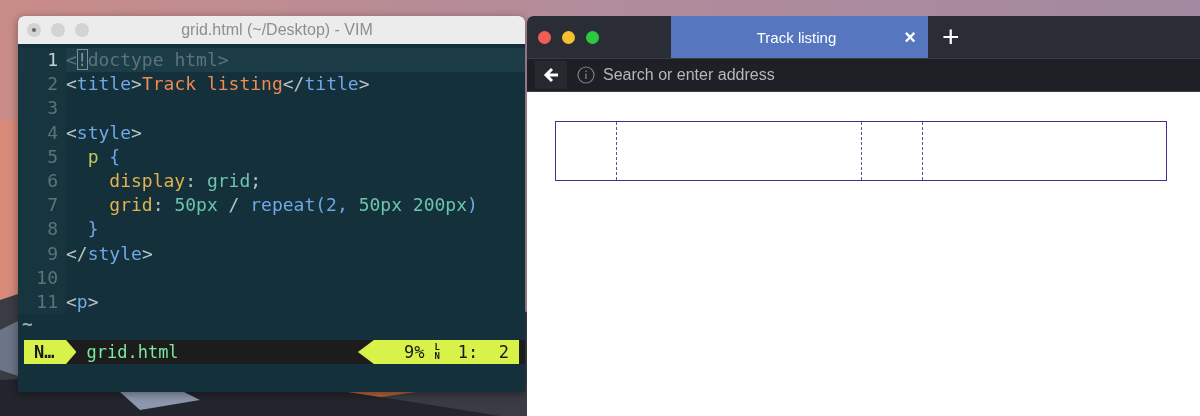 This screenshot has width=1200, height=416. What do you see at coordinates (218, 84) in the screenshot?
I see `code-line: <title>Track listing</title>` at bounding box center [218, 84].